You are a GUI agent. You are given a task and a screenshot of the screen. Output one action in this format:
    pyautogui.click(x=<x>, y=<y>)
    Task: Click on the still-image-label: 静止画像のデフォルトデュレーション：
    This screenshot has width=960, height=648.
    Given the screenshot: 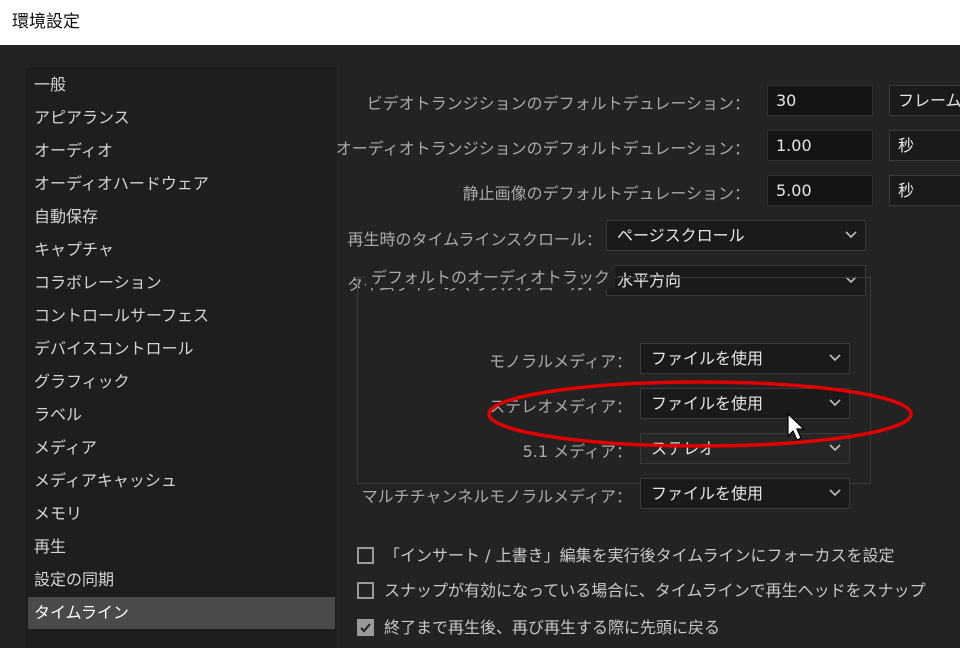 What is the action you would take?
    pyautogui.click(x=606, y=193)
    